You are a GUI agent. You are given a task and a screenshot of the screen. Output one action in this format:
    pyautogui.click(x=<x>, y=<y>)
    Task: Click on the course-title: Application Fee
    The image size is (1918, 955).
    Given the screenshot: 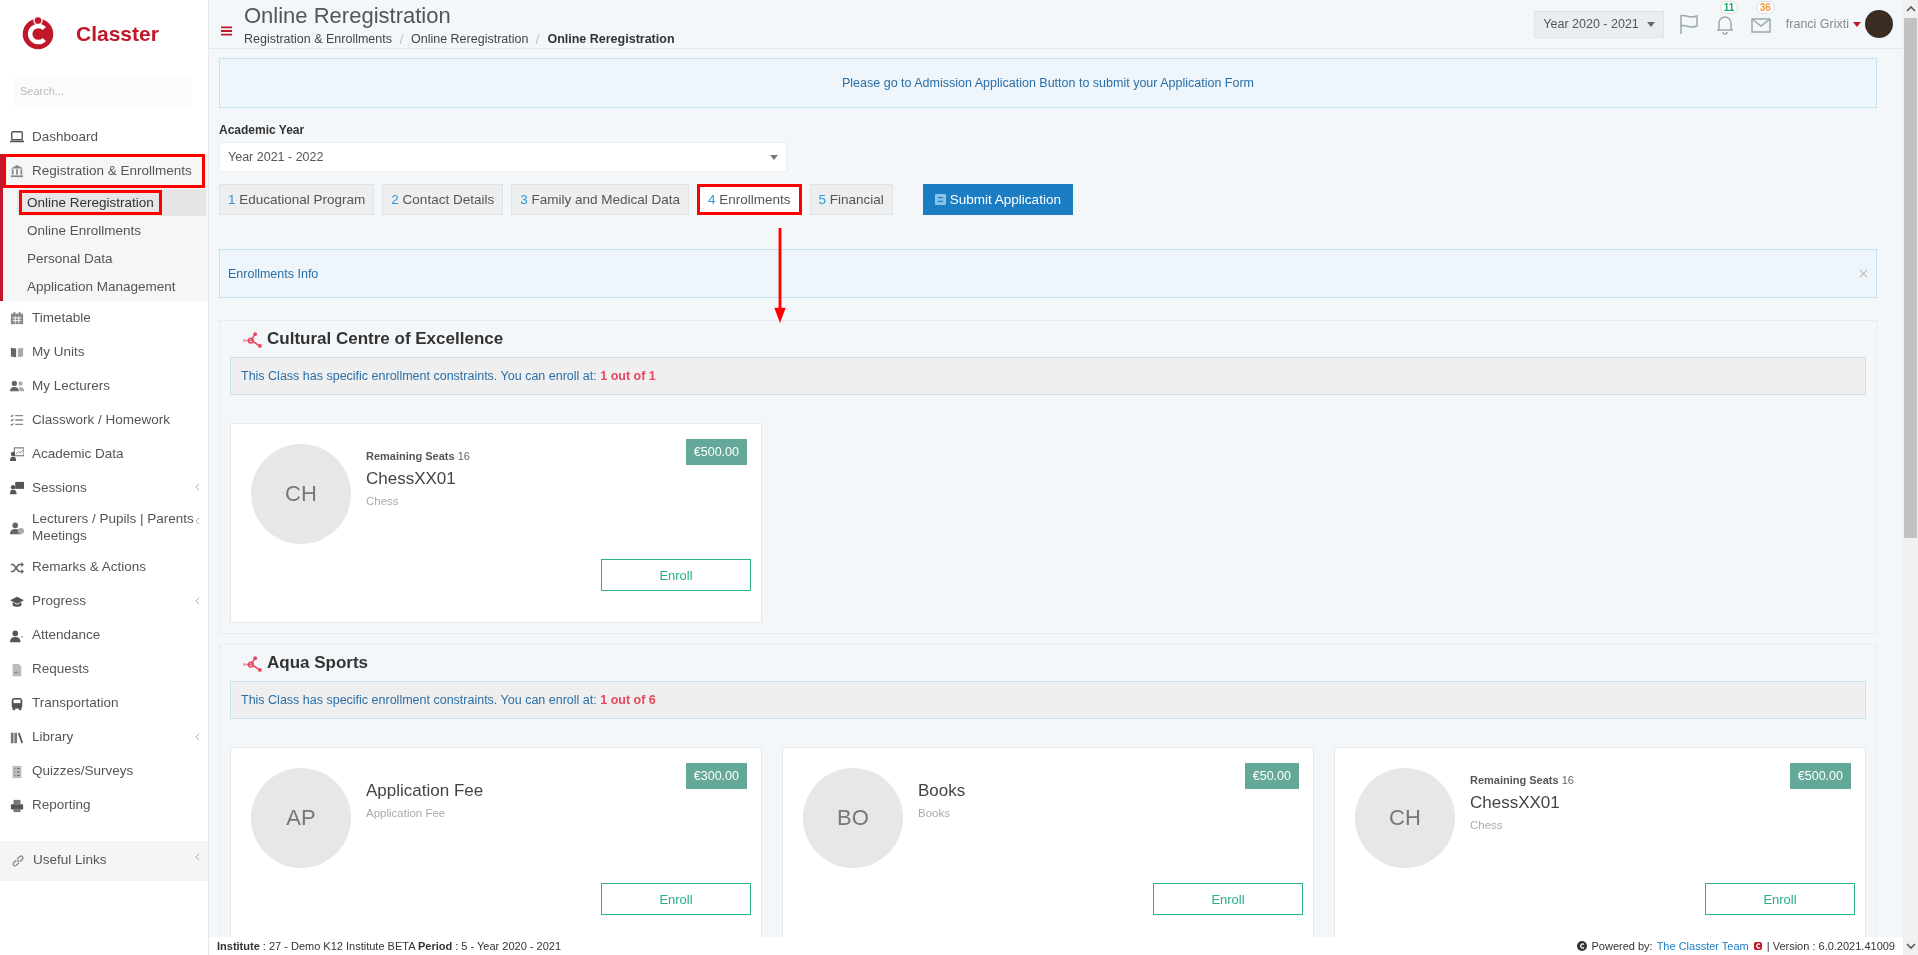 What is the action you would take?
    pyautogui.click(x=425, y=791)
    